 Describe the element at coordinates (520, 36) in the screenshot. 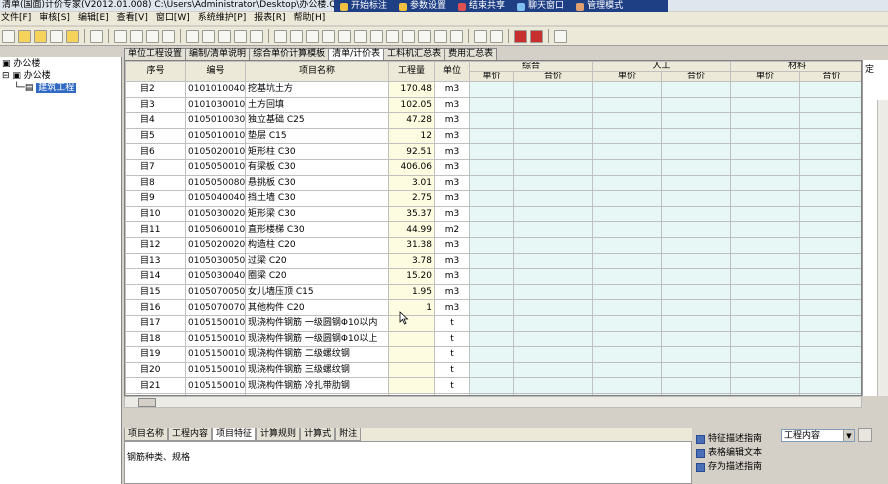

I see `refresh-icon` at that location.